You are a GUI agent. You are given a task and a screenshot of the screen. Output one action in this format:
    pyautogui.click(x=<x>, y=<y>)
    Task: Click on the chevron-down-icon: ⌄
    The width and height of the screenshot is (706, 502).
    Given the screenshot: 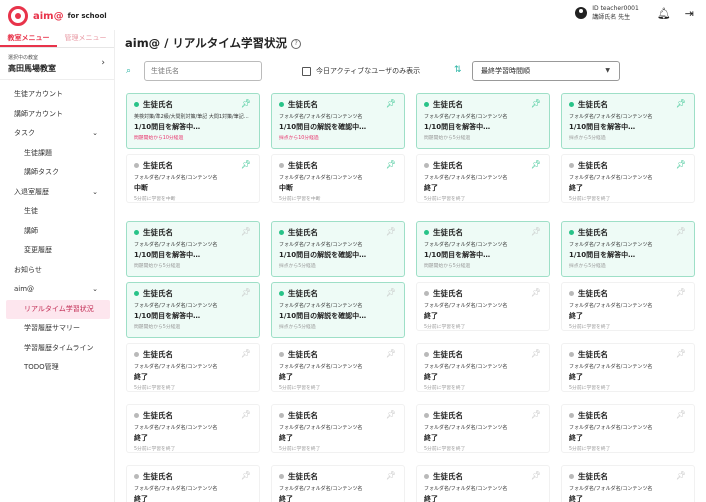 What is the action you would take?
    pyautogui.click(x=95, y=289)
    